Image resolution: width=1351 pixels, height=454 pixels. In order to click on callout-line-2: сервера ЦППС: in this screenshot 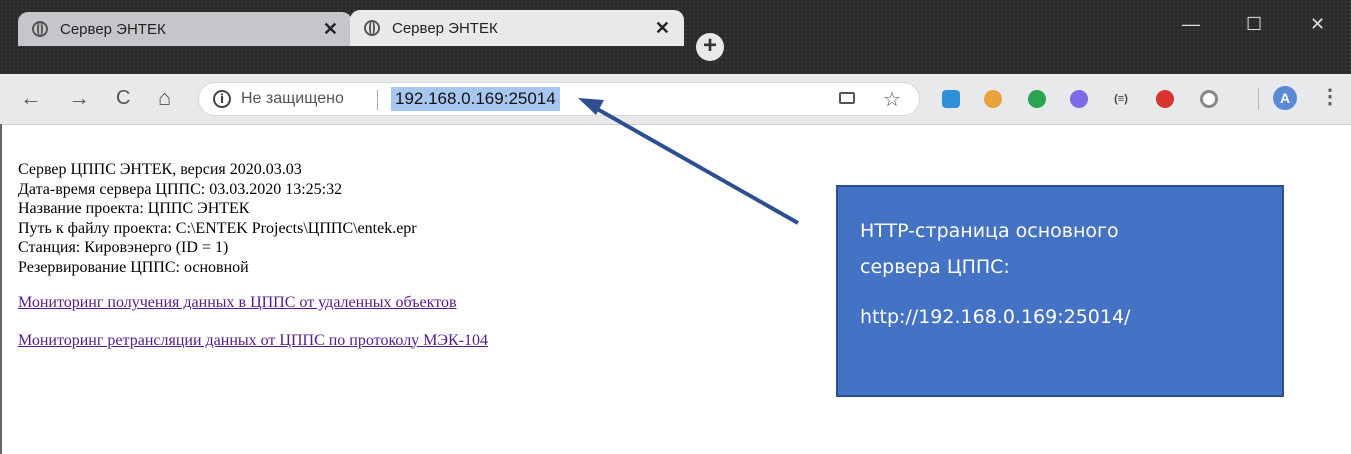, I will do `click(935, 267)`.